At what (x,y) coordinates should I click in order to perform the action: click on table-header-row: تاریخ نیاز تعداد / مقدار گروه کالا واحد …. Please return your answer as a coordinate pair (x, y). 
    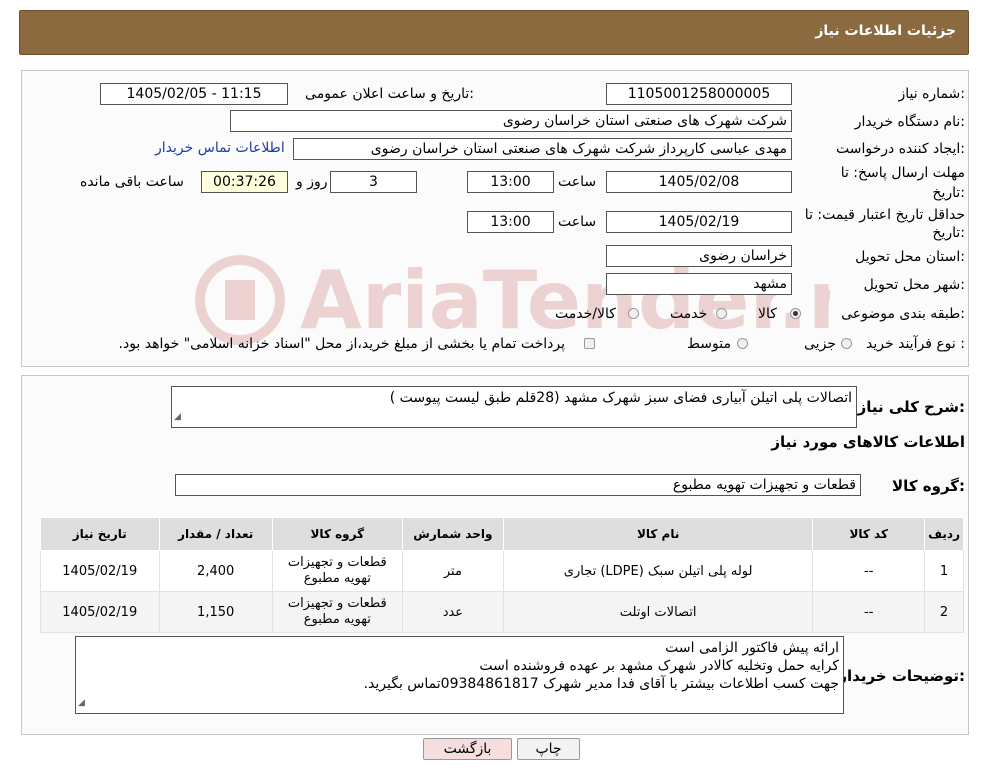
    Looking at the image, I should click on (502, 534).